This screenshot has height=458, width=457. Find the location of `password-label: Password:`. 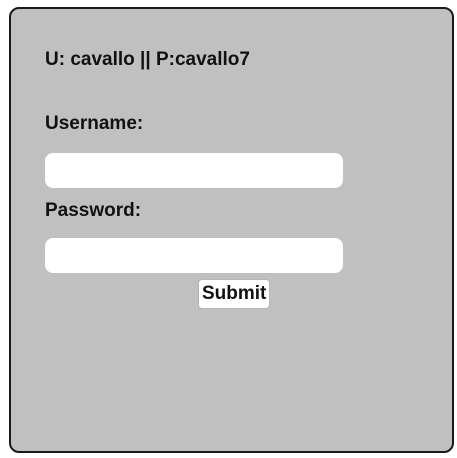

password-label: Password: is located at coordinates (93, 210).